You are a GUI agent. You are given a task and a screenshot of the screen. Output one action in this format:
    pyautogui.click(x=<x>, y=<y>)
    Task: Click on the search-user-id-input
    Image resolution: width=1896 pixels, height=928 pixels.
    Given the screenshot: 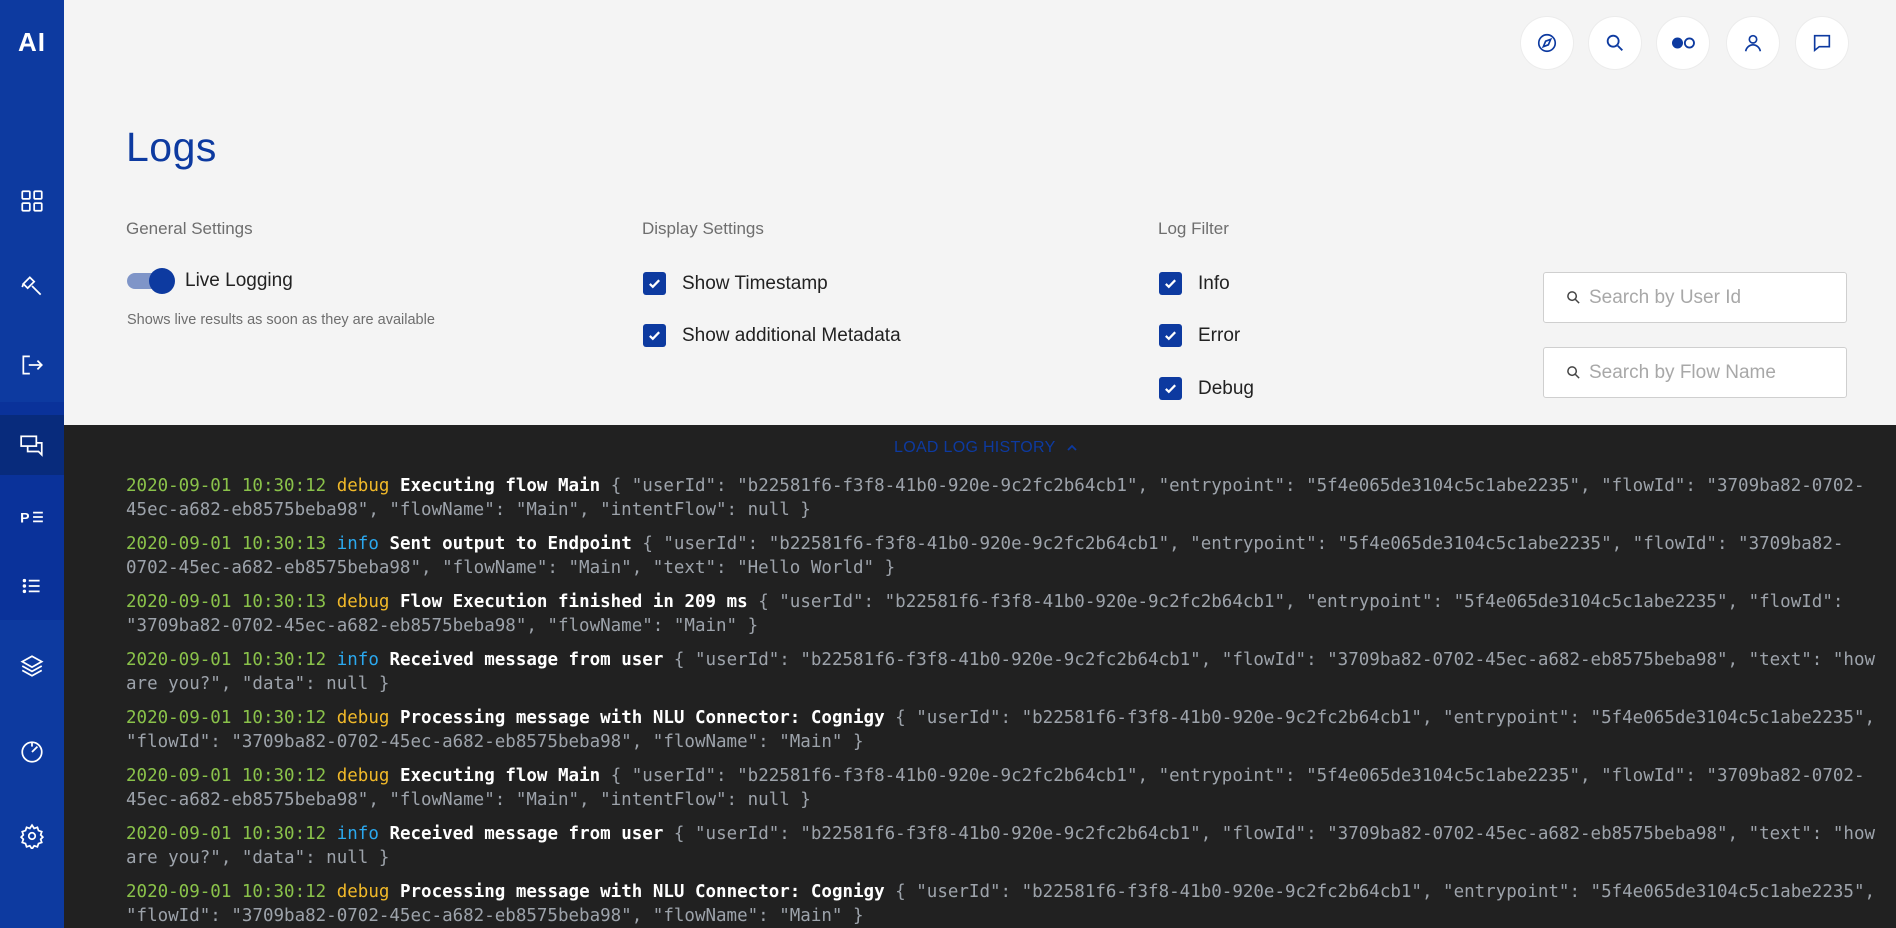 What is the action you would take?
    pyautogui.click(x=1714, y=297)
    